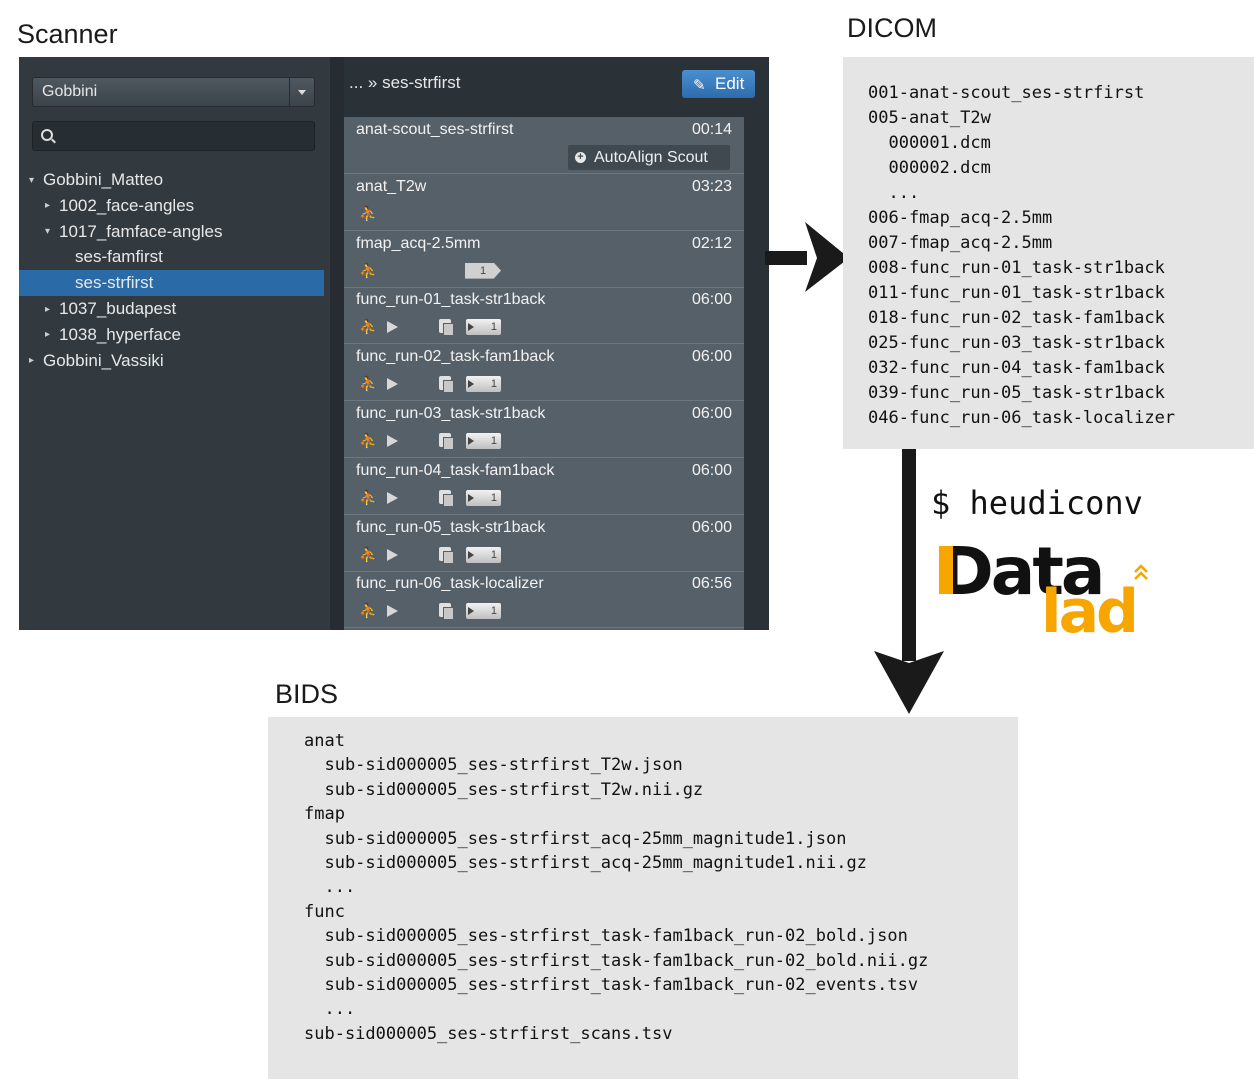  I want to click on tree-item-label: ses-strfirst, so click(114, 283).